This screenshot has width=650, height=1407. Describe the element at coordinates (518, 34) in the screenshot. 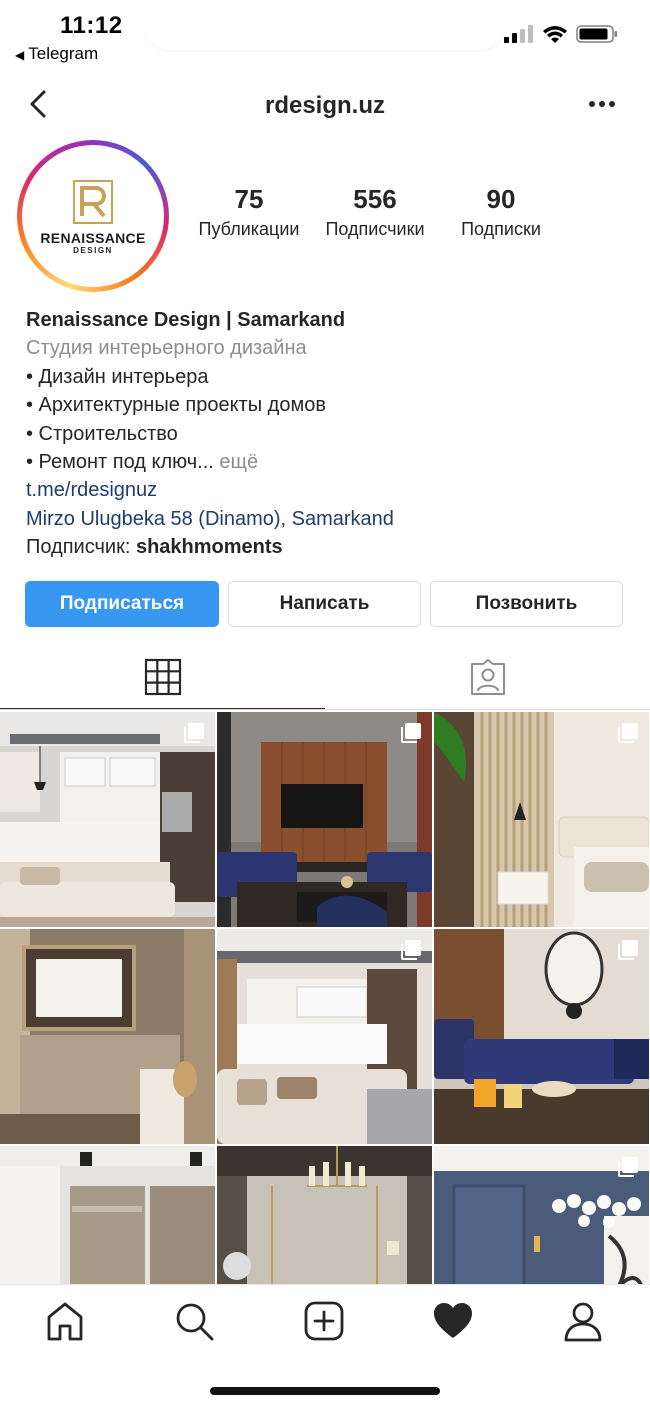

I see `signal-icon` at that location.